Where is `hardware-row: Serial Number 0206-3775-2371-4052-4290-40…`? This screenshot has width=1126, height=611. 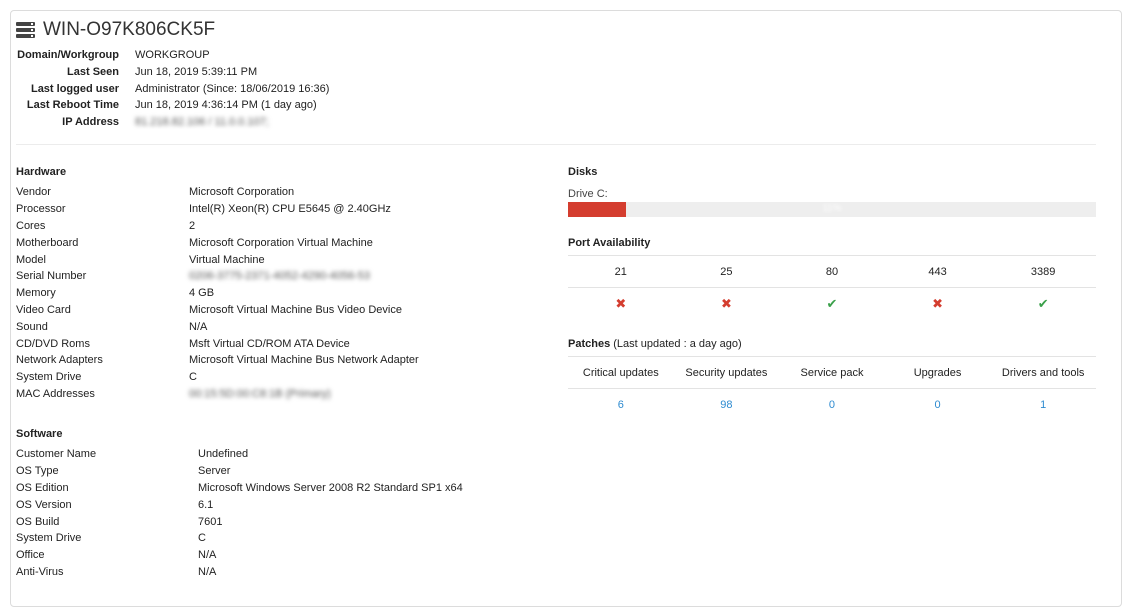
hardware-row: Serial Number 0206-3775-2371-4052-4290-40… is located at coordinates (217, 276).